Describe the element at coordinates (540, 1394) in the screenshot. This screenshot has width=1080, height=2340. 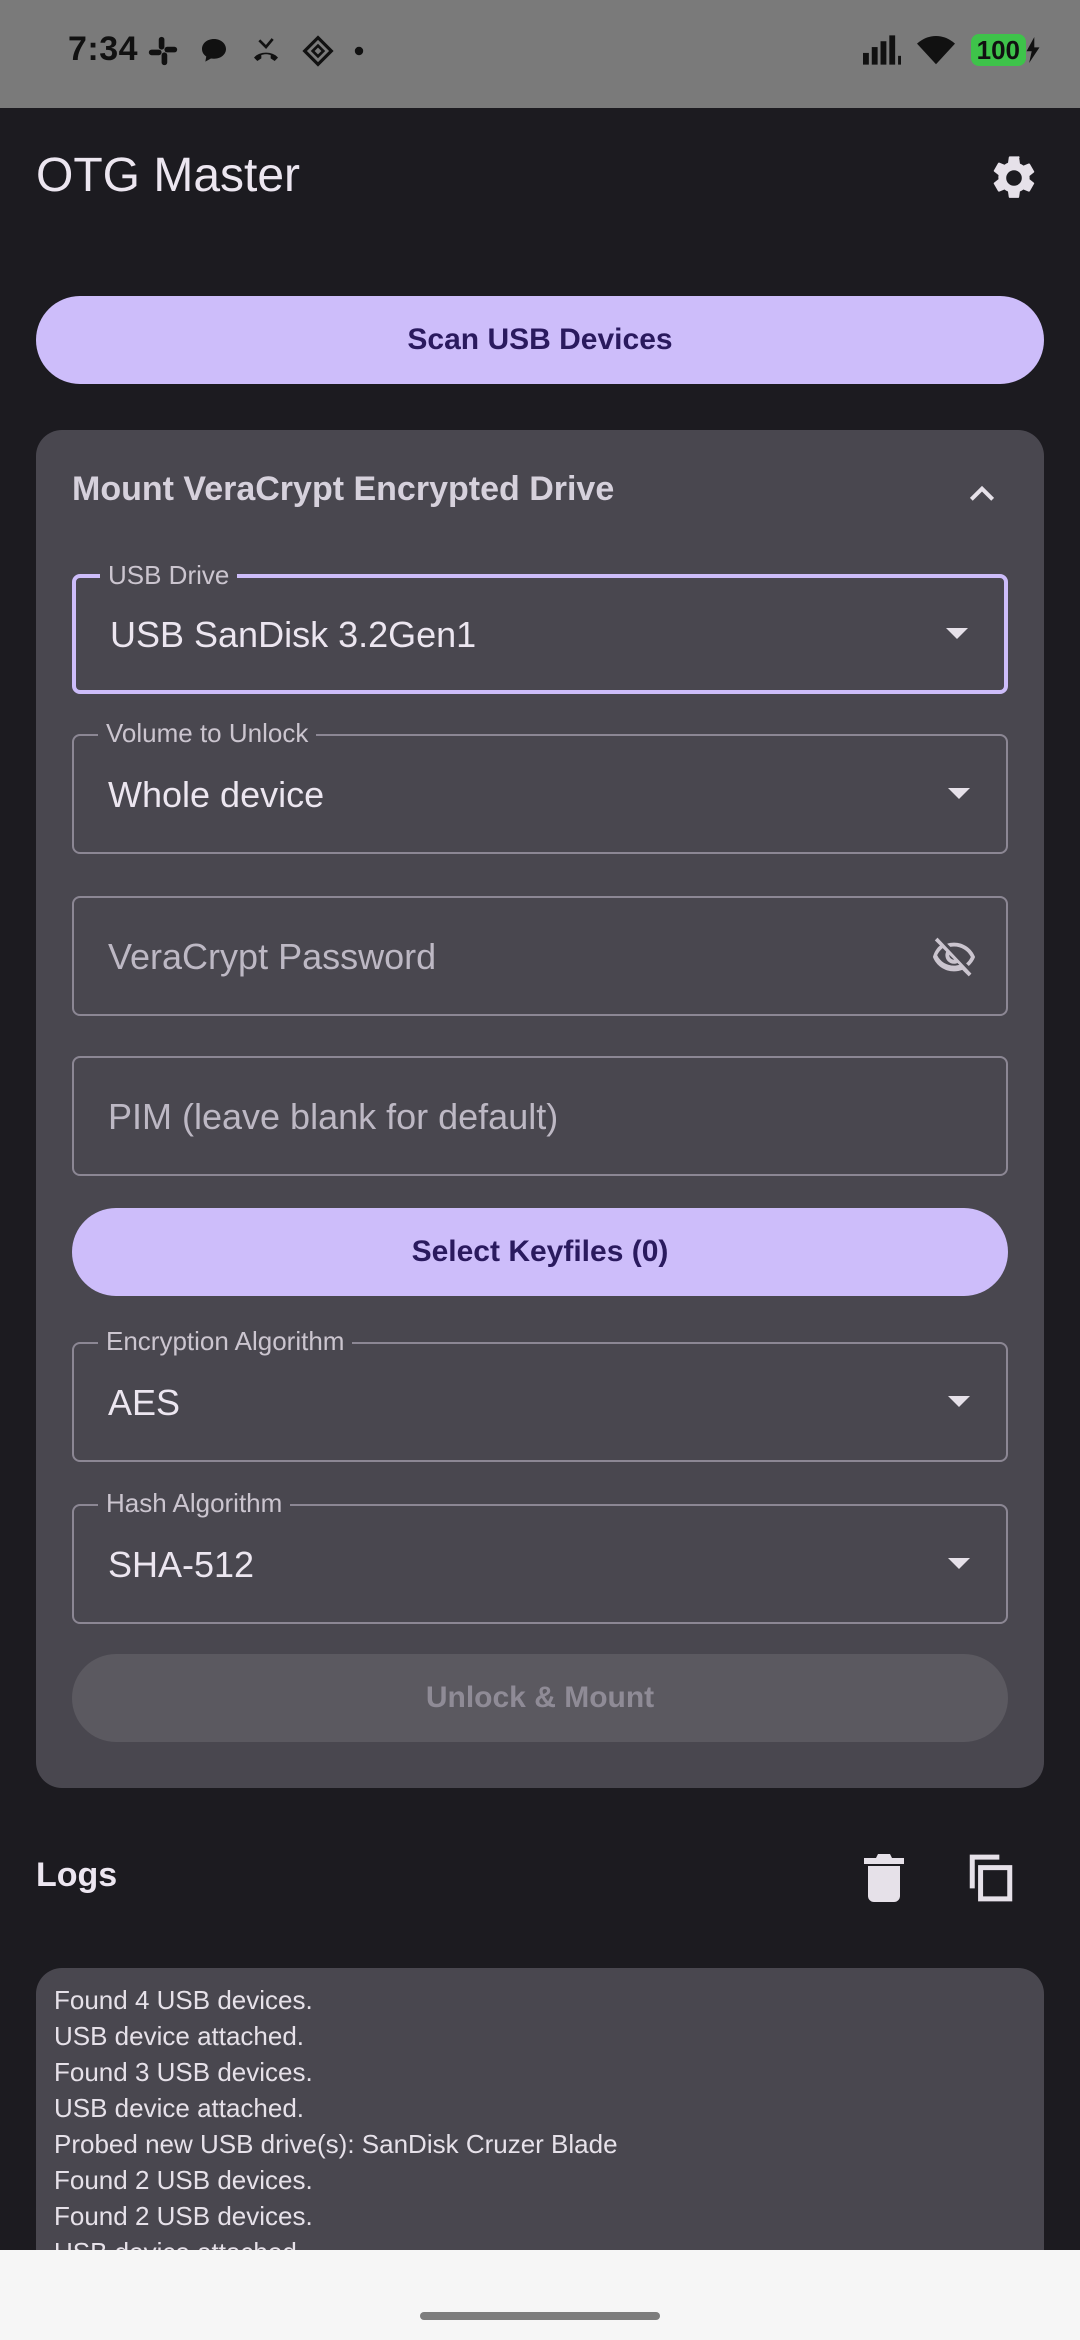
I see `encryption-algorithm-select: Encryption Algorithm AES` at that location.